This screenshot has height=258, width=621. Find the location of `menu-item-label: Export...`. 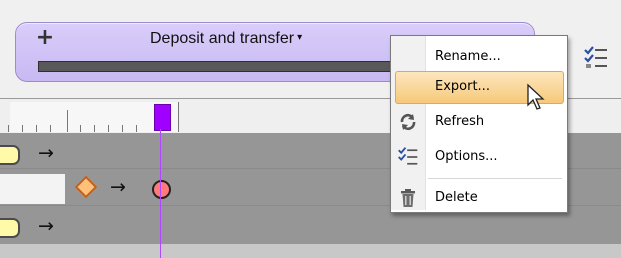

menu-item-label: Export... is located at coordinates (462, 86).